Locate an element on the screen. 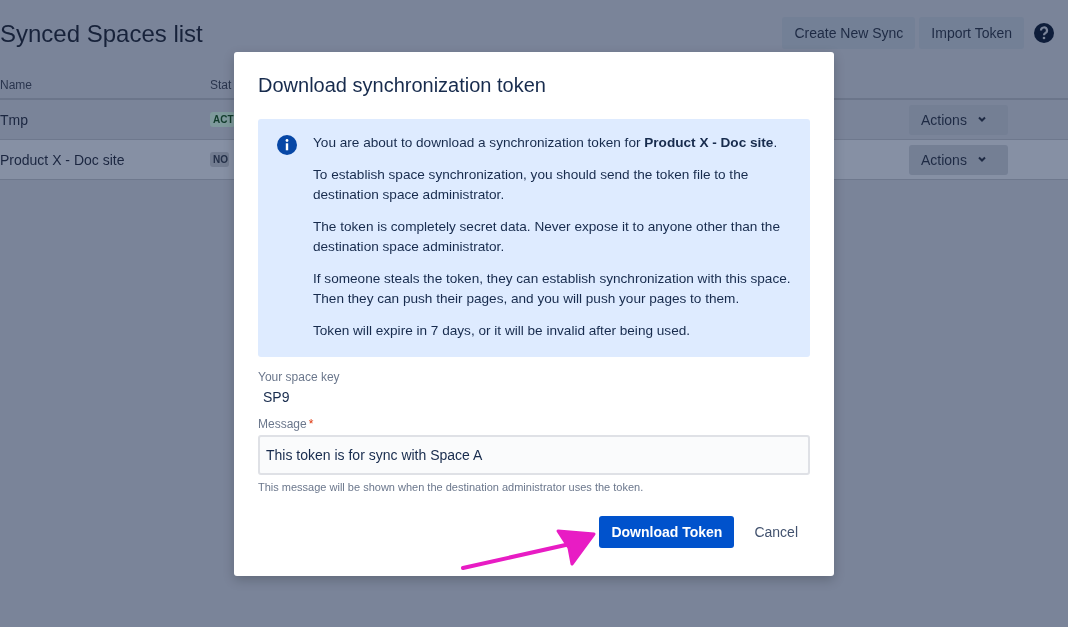 This screenshot has height=627, width=1068. info-paragraph: If someone steals the token, they can establish synchronization with this space. Then they can push their pages, and you will push your pages to them. is located at coordinates (552, 289).